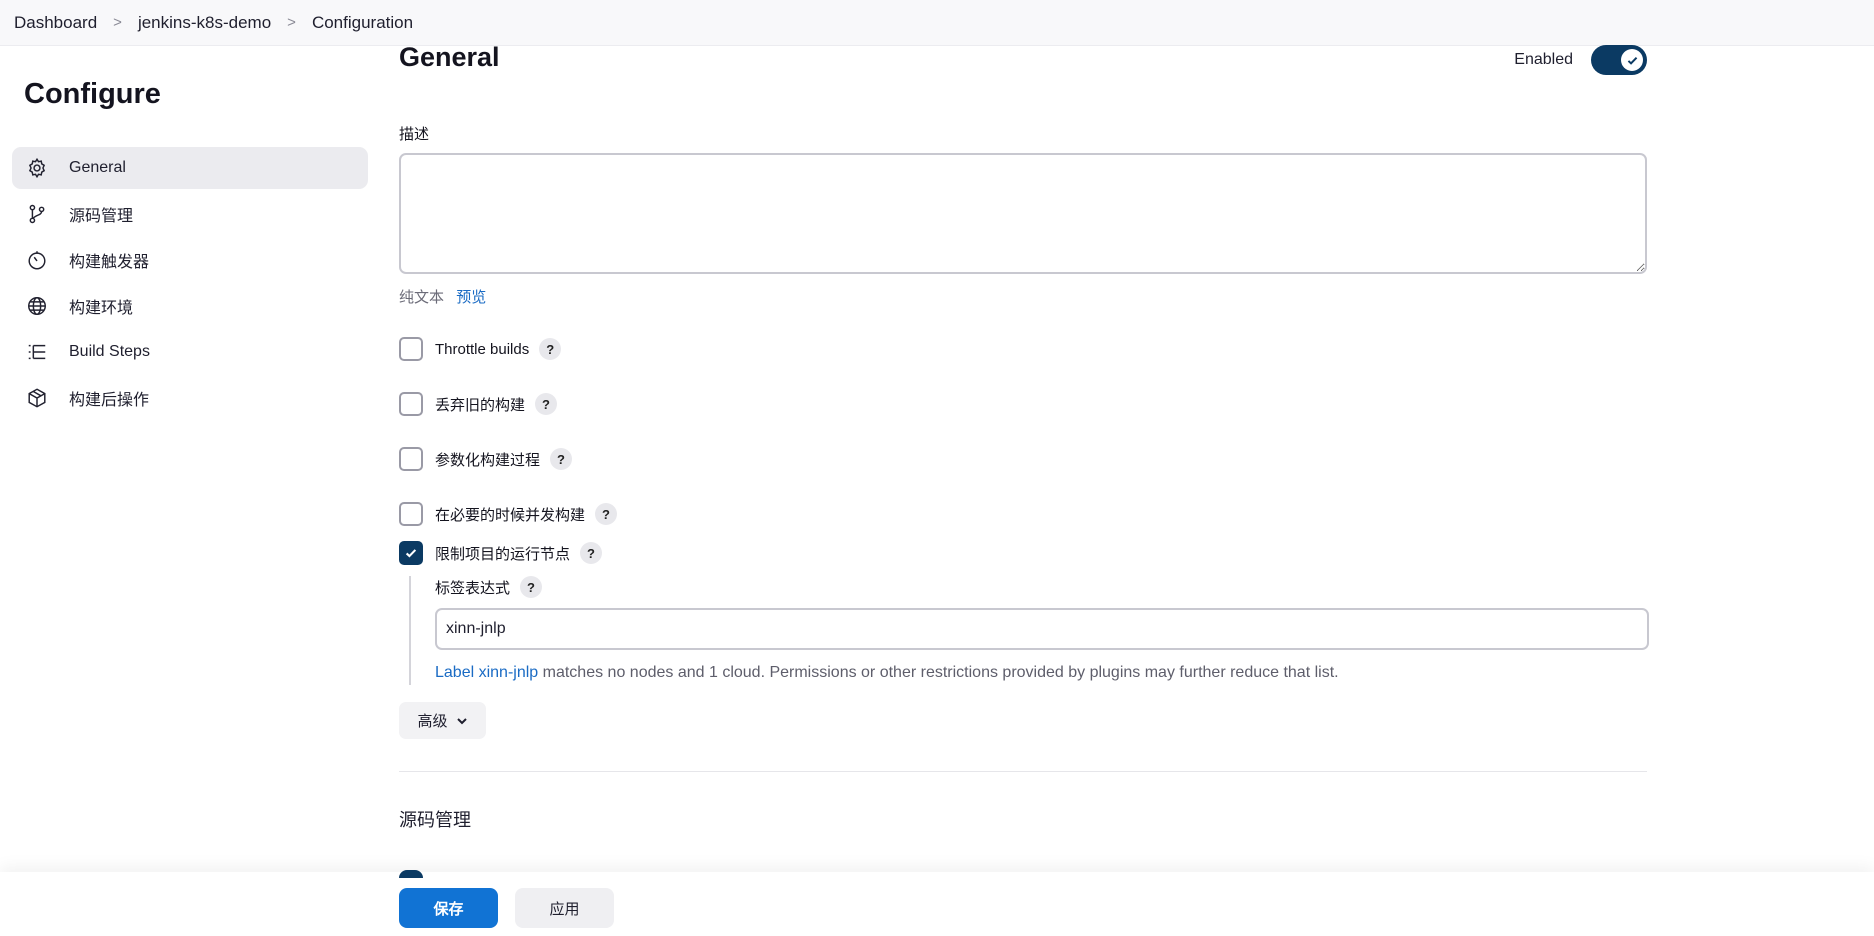 Image resolution: width=1874 pixels, height=936 pixels. I want to click on section-title-scm: 源码管理, so click(435, 820).